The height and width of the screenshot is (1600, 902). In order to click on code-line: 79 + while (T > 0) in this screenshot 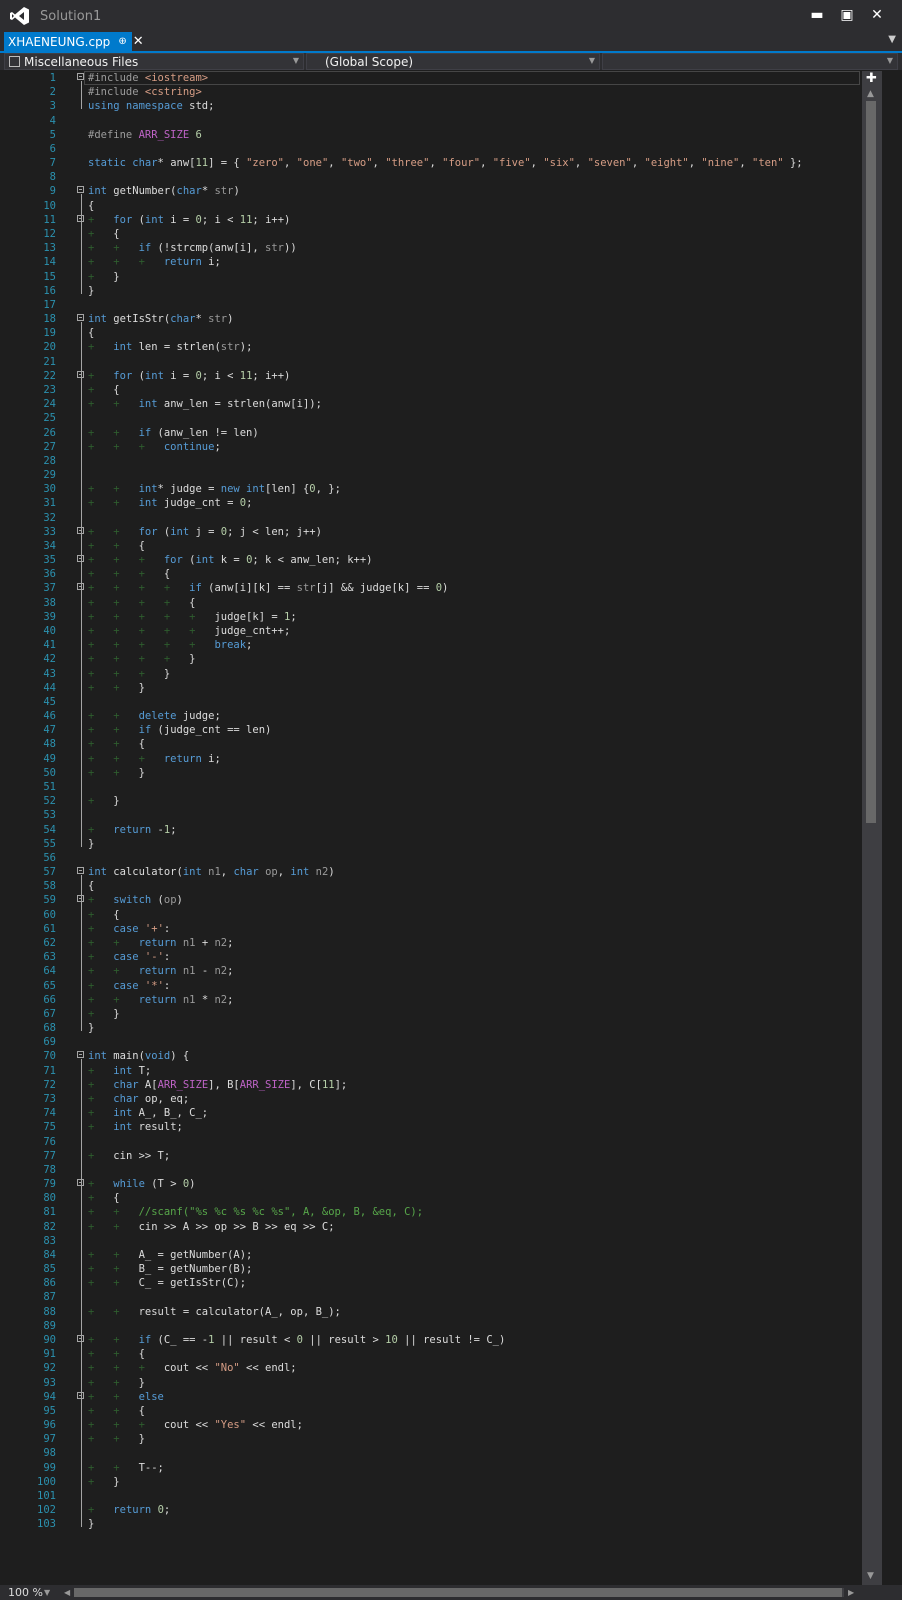, I will do `click(441, 1184)`.